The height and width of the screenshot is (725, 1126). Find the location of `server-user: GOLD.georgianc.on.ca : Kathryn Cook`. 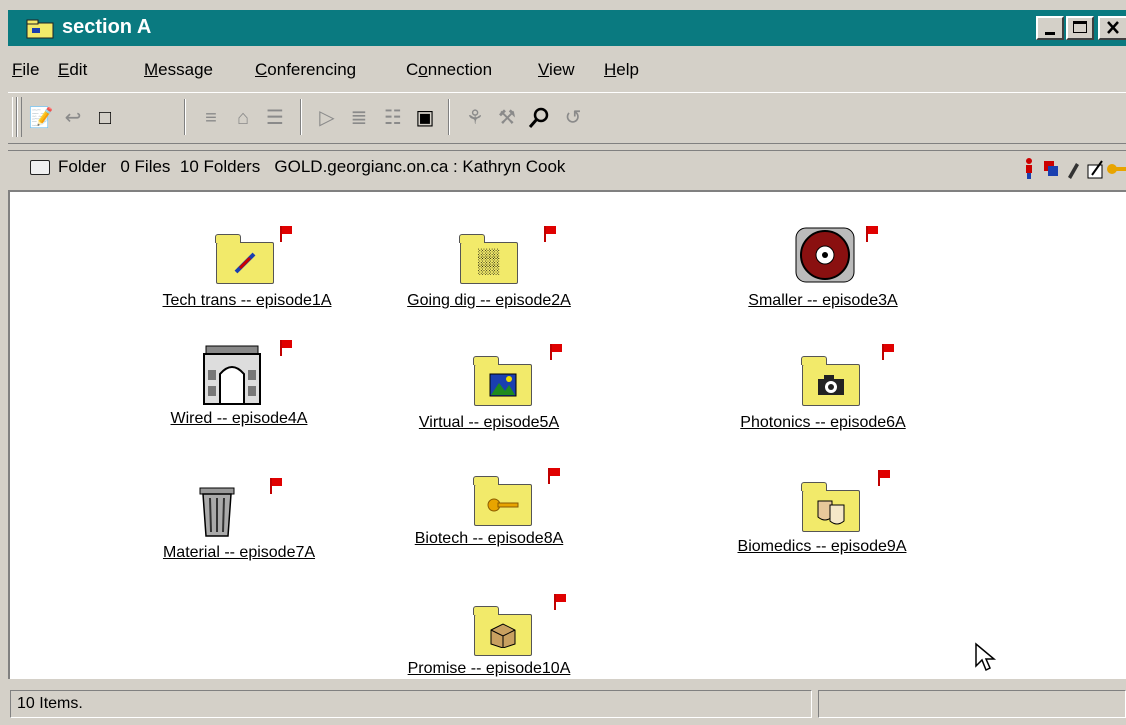

server-user: GOLD.georgianc.on.ca : Kathryn Cook is located at coordinates (420, 166).